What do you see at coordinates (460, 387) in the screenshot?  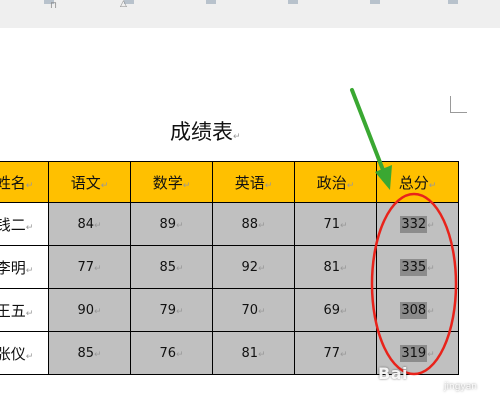 I see `baidu-watermark-sub: jingyan` at bounding box center [460, 387].